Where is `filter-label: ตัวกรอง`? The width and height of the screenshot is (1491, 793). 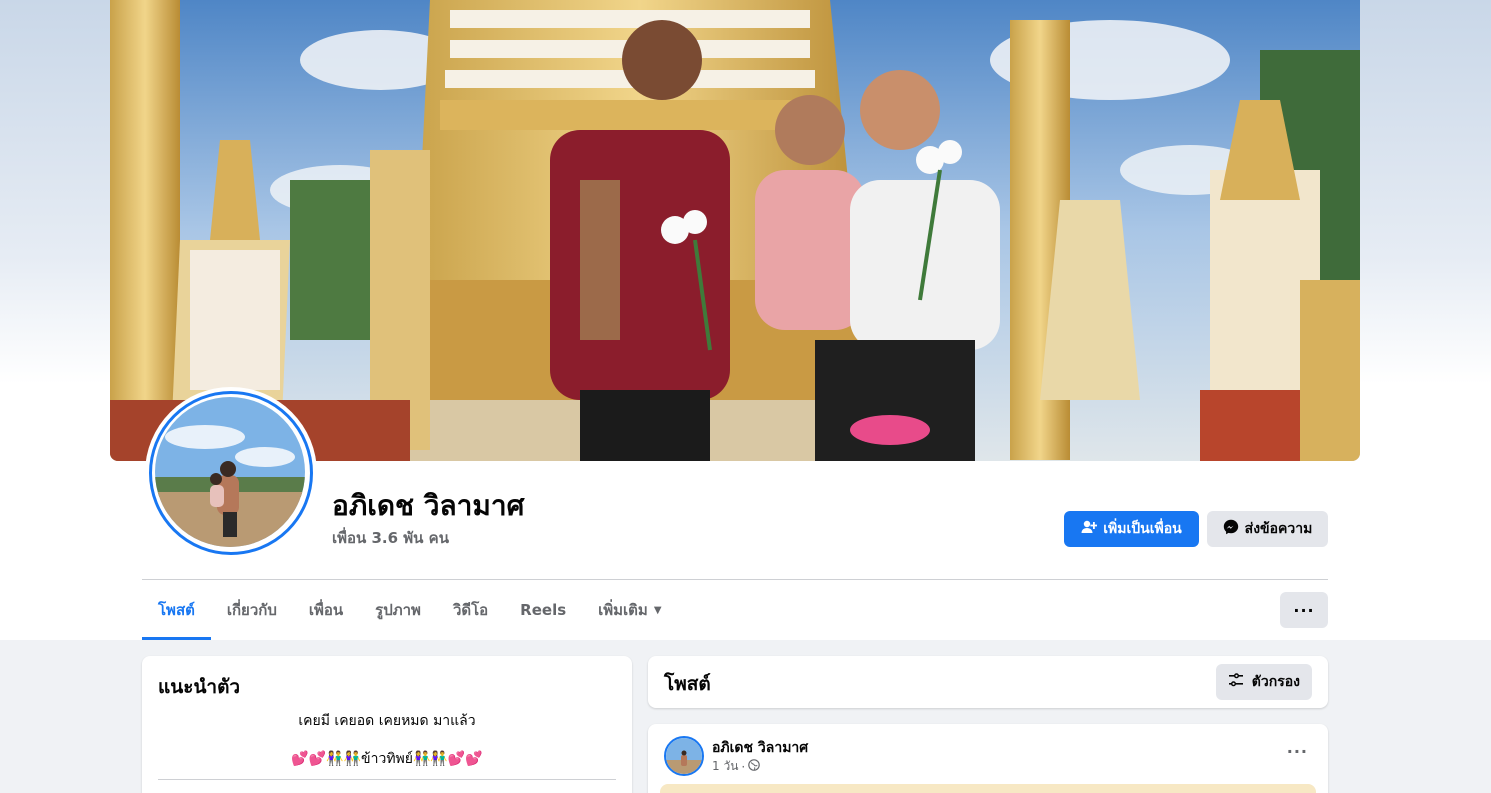 filter-label: ตัวกรอง is located at coordinates (1275, 682).